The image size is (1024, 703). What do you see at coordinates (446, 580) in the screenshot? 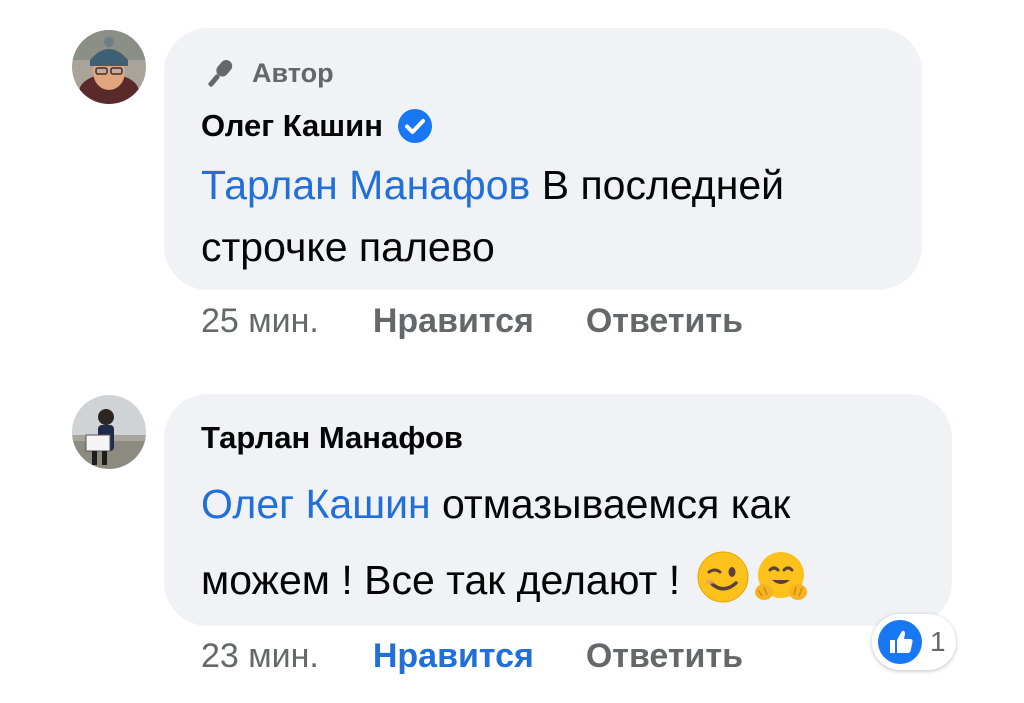
I see `comment-text-line2: можем ! Все так делают !` at bounding box center [446, 580].